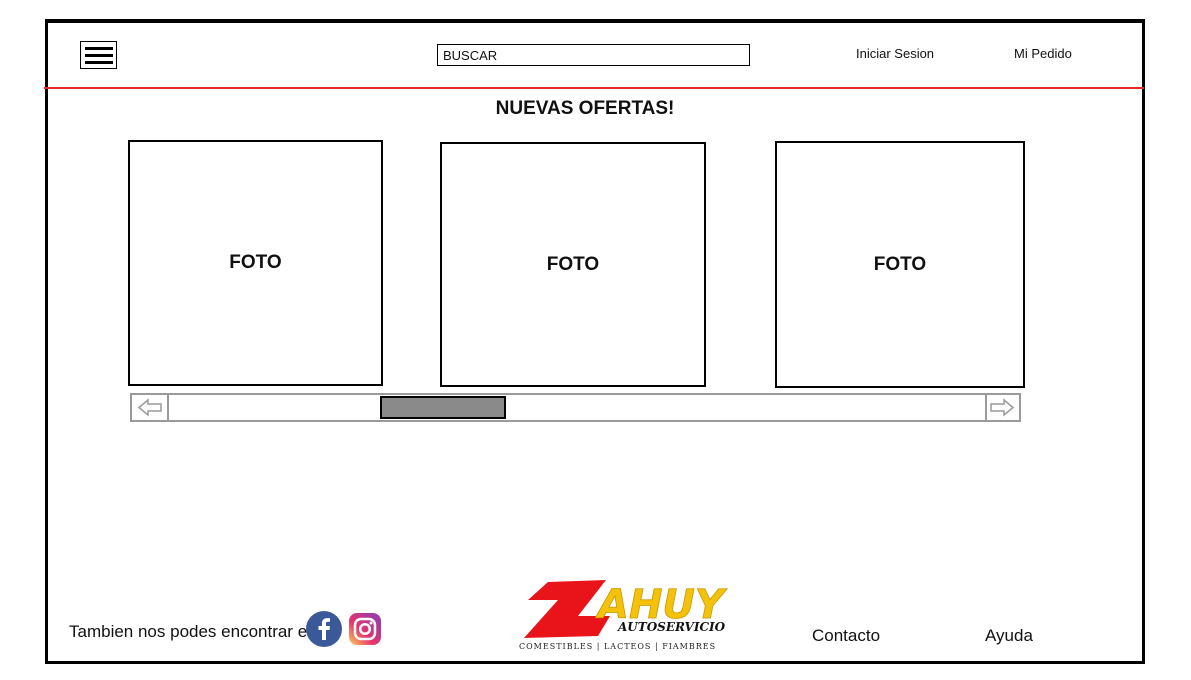 The height and width of the screenshot is (680, 1191). I want to click on instagram-icon, so click(365, 629).